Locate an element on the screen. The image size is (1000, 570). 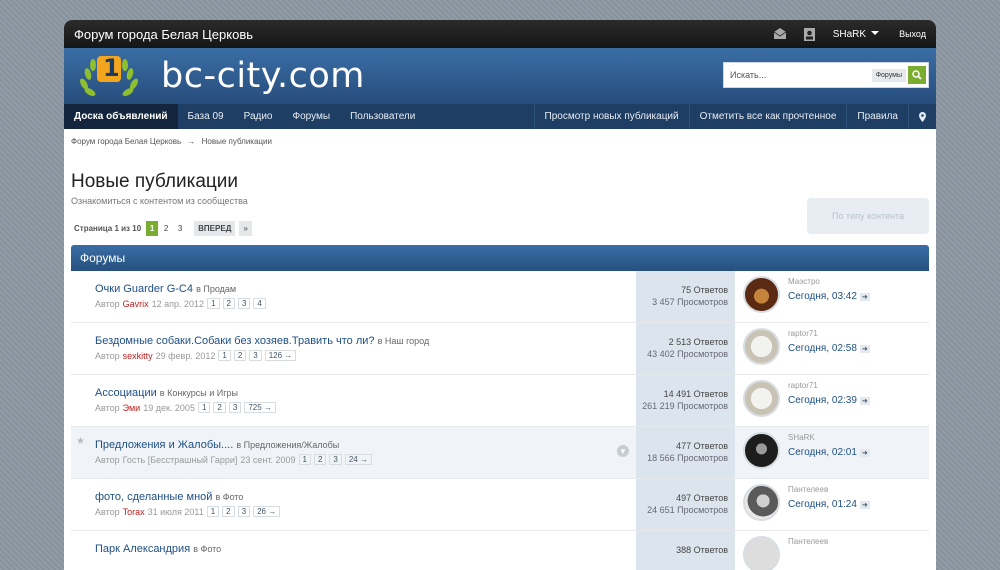
search-scope-button: Форумы is located at coordinates (888, 75).